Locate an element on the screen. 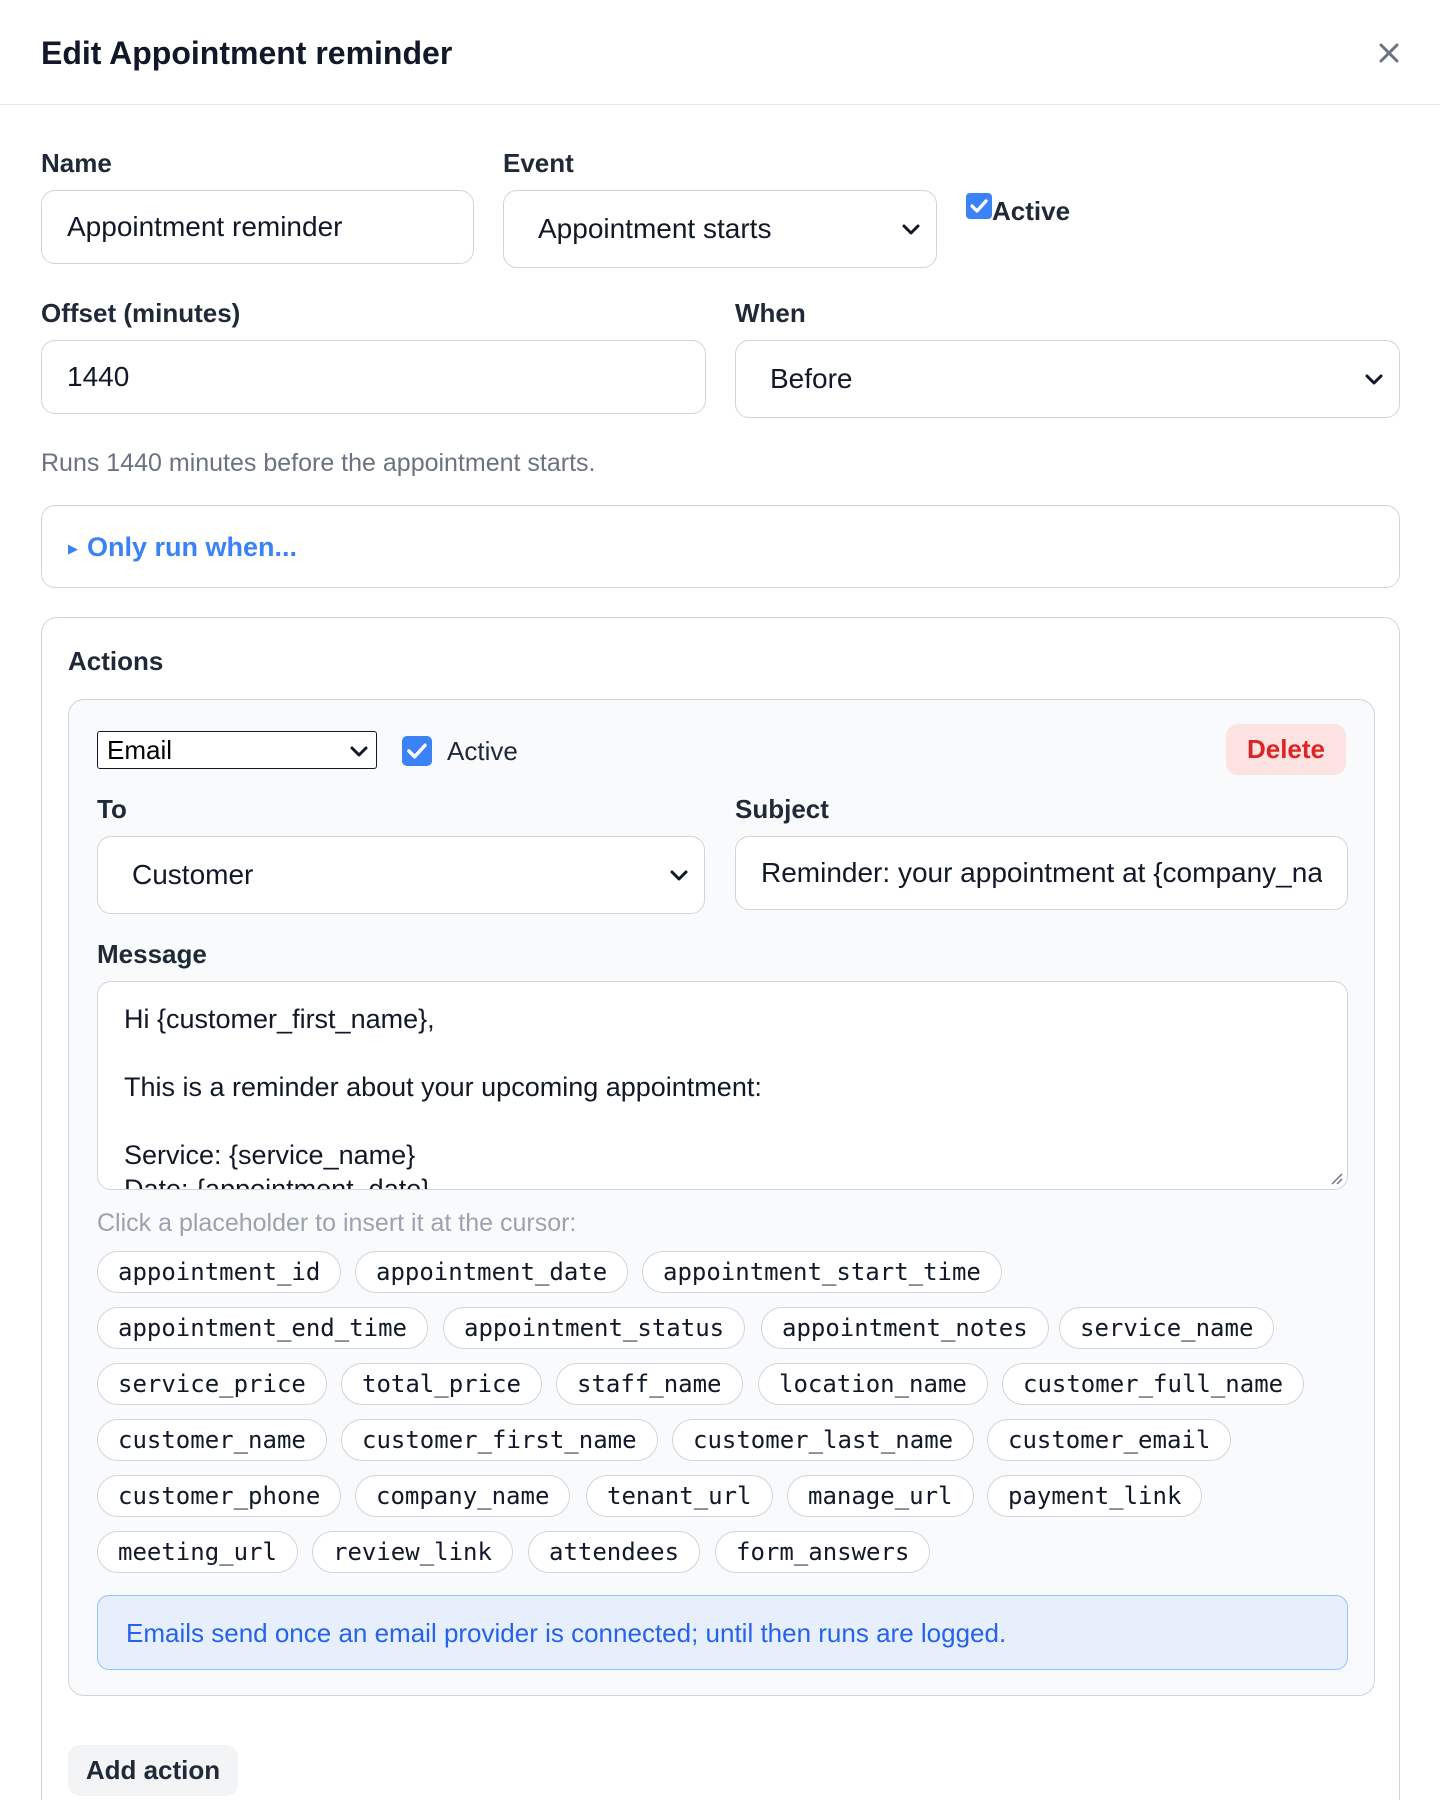 The height and width of the screenshot is (1800, 1440). event-select-value: Appointment starts is located at coordinates (655, 228).